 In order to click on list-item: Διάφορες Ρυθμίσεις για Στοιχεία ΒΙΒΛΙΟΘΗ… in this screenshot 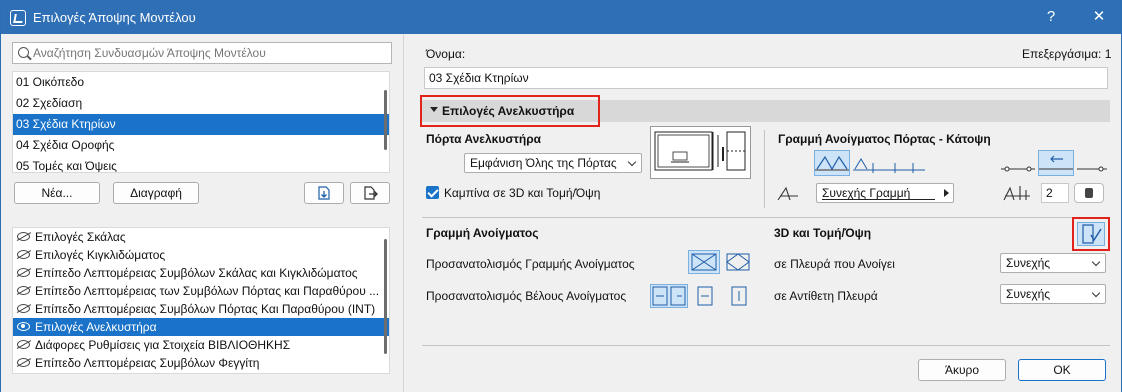, I will do `click(201, 345)`.